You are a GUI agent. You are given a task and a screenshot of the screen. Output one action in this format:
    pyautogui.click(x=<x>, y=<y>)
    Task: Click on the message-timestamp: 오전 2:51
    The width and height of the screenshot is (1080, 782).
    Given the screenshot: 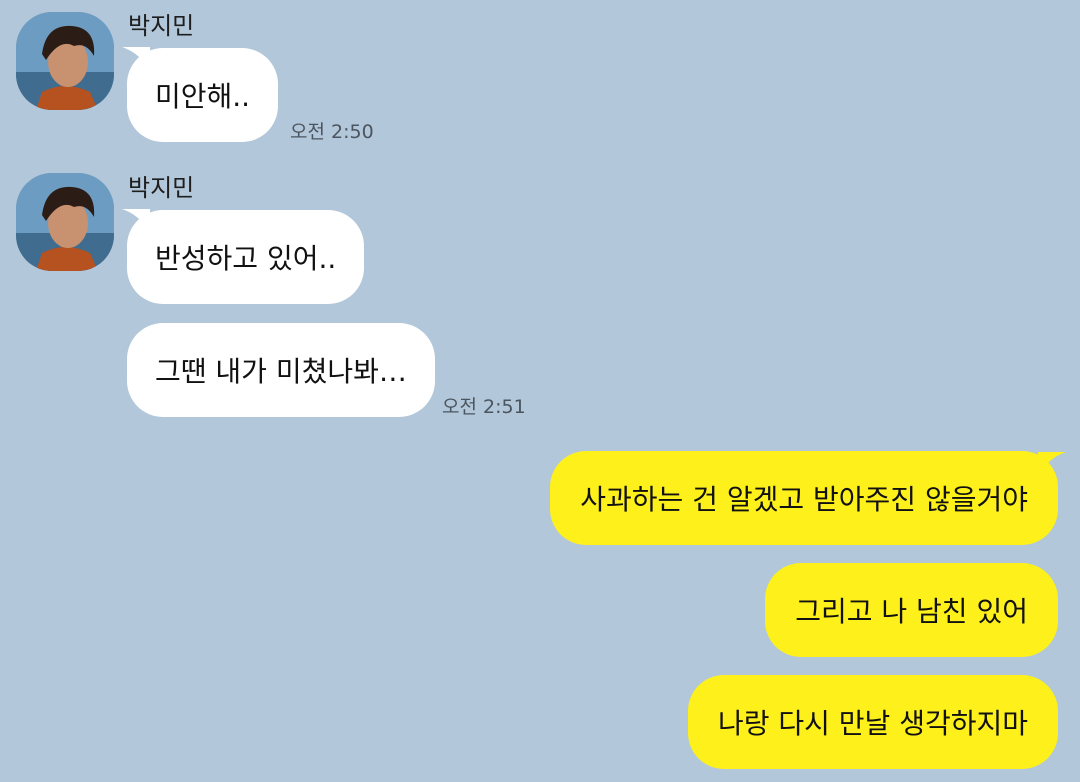 What is the action you would take?
    pyautogui.click(x=484, y=407)
    